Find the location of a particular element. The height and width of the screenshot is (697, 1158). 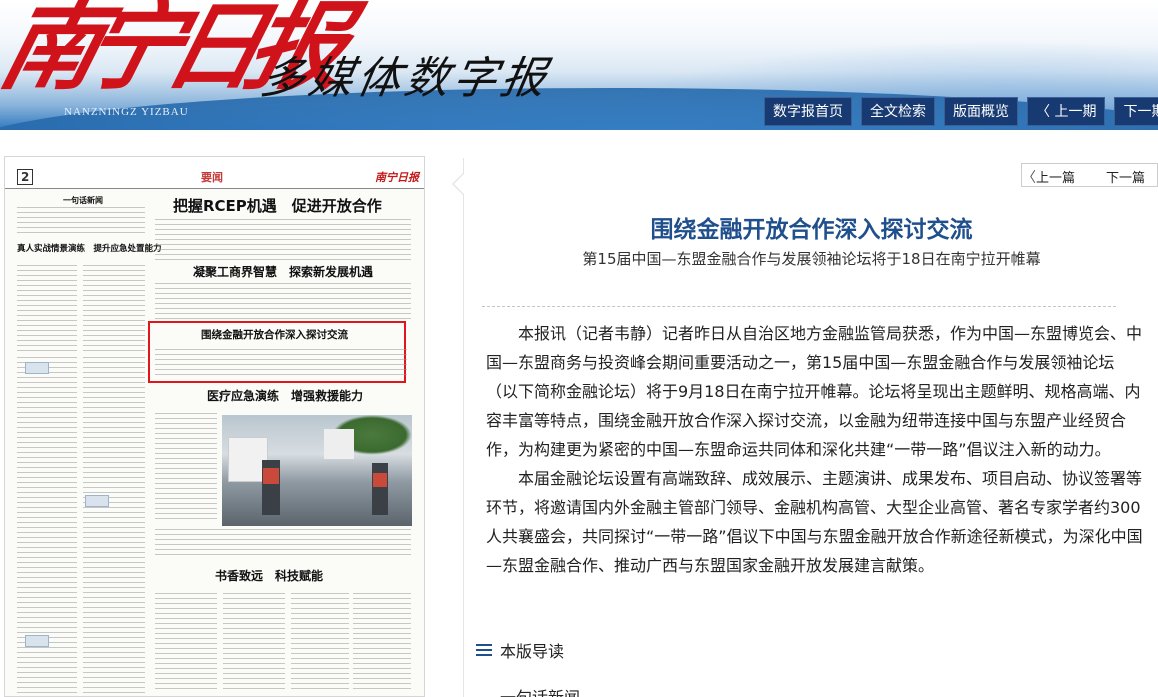

chevron-left-icon: 〈 is located at coordinates (1029, 178).